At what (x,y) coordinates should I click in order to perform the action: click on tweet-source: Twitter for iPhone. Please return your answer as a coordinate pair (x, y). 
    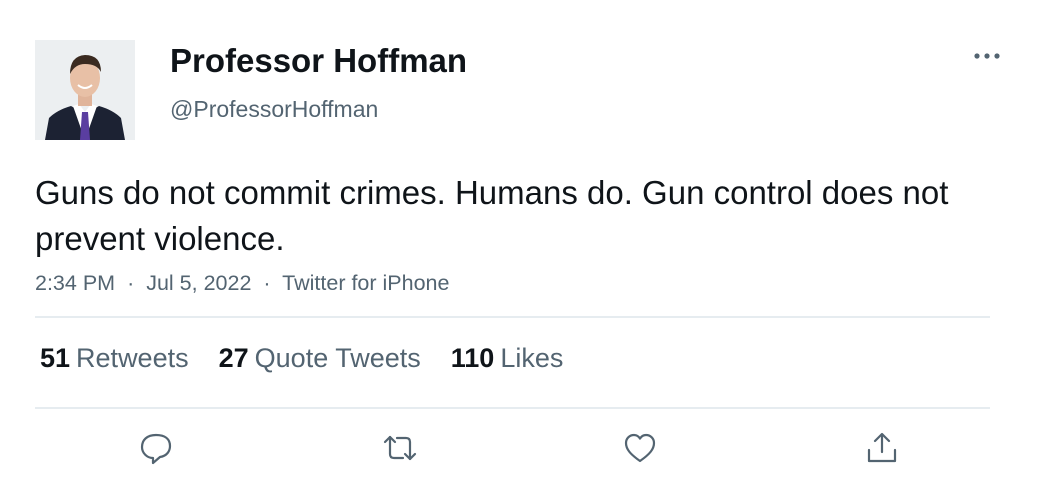
    Looking at the image, I should click on (365, 283).